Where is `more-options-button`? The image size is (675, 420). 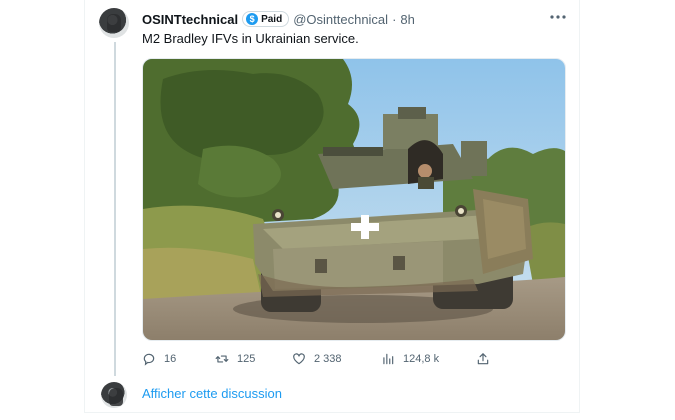
more-options-button is located at coordinates (558, 17).